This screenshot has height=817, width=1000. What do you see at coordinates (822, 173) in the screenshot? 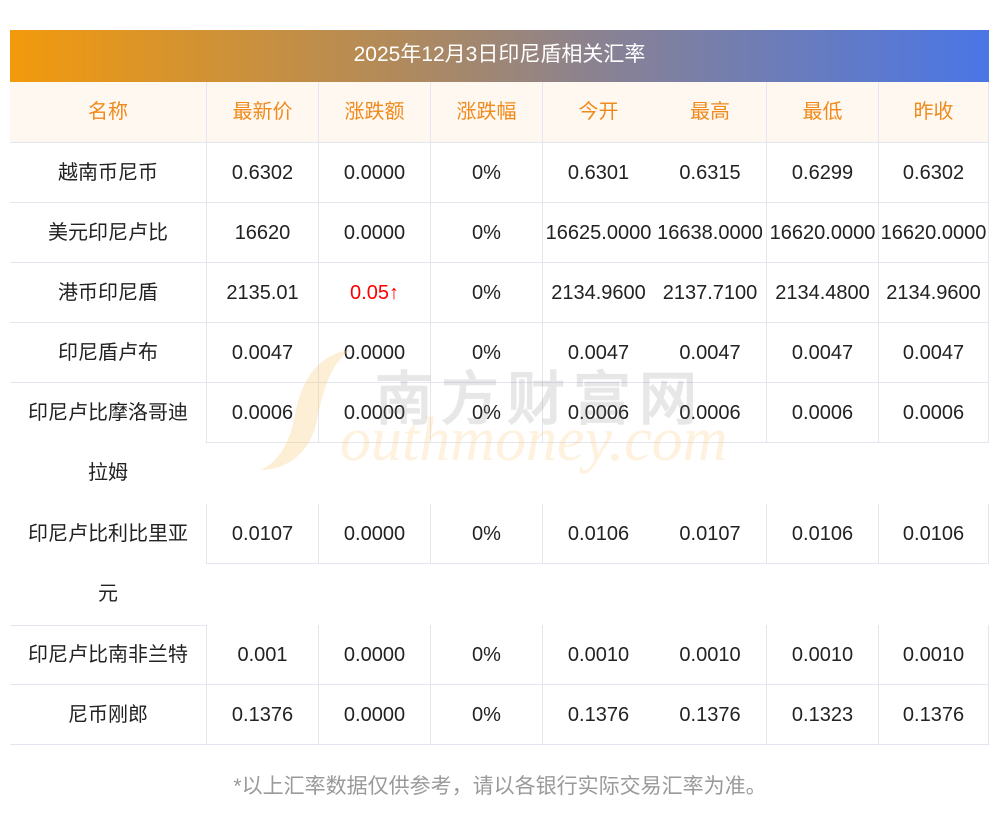
I see `cell-low: 0.6299` at bounding box center [822, 173].